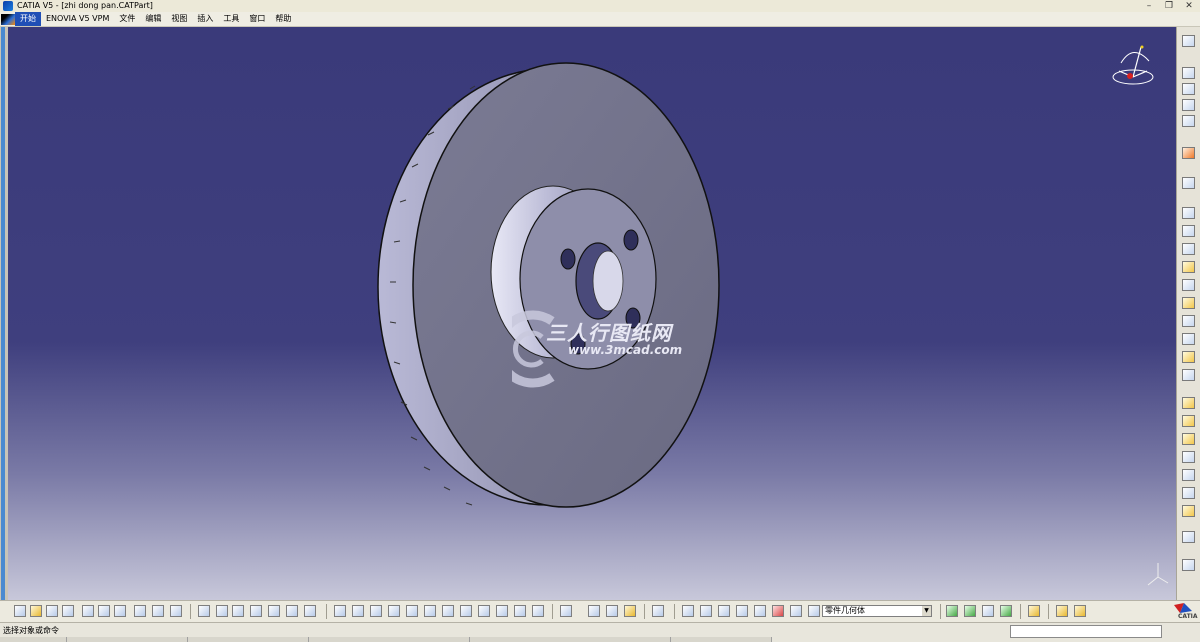 This screenshot has height=642, width=1200. Describe the element at coordinates (3, 313) in the screenshot. I see `tree-scroll-strip` at that location.